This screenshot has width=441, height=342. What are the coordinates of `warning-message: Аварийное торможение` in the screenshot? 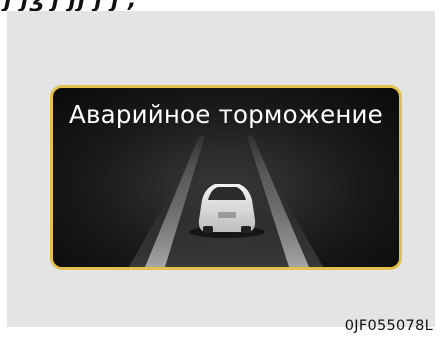 It's located at (226, 114).